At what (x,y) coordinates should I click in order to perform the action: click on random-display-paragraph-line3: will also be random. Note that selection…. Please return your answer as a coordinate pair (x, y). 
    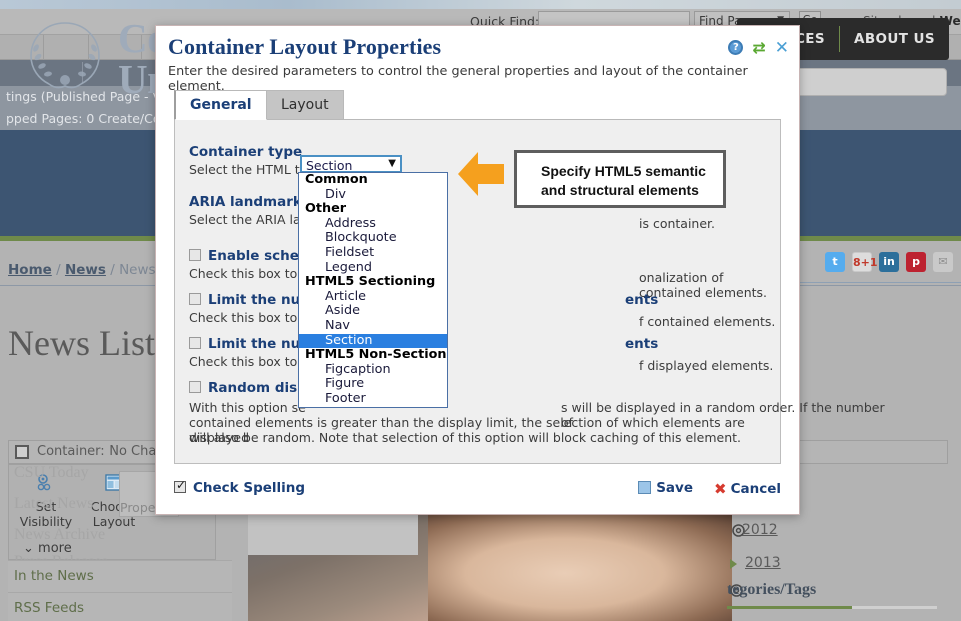
    Looking at the image, I should click on (465, 437).